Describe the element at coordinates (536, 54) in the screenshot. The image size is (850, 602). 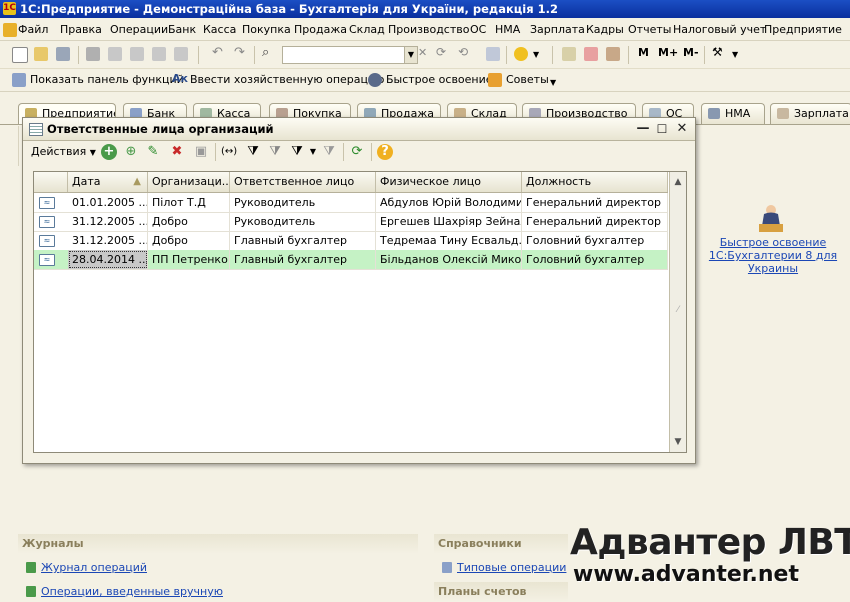
I see `info-dropdown-icon: ▼` at that location.